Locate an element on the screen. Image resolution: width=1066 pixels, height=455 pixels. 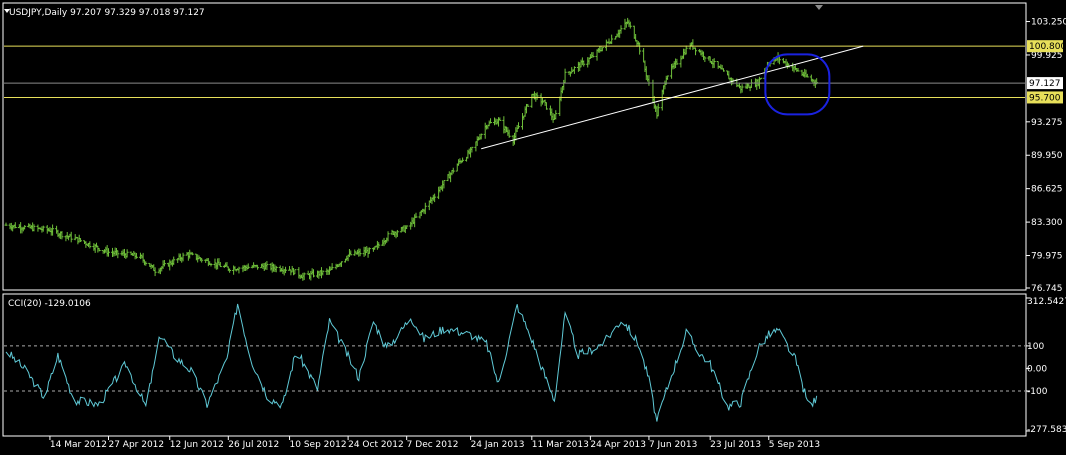
price-tag: 95.700 is located at coordinates (1045, 97).